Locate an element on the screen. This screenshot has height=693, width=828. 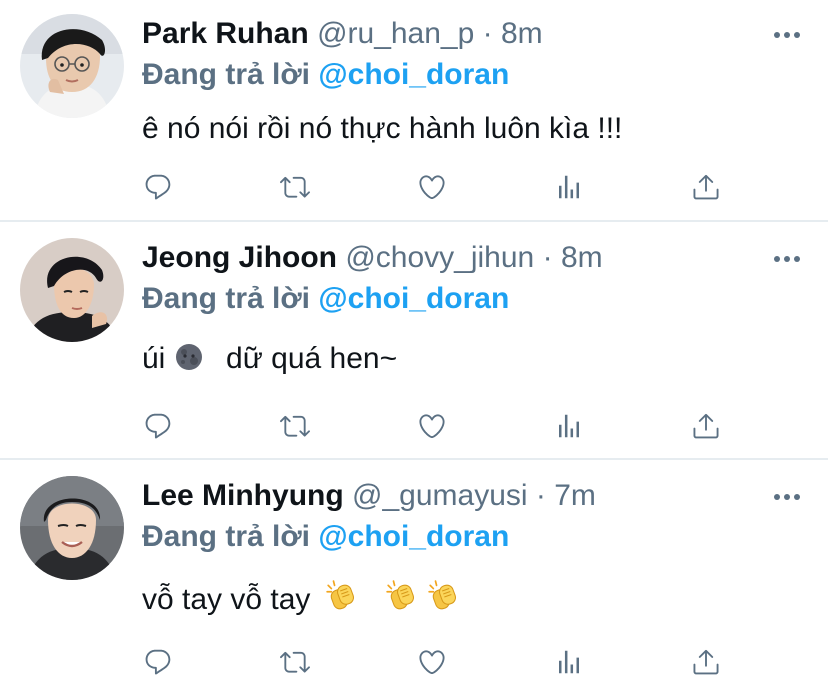
tweet-text: vỗ tay vỗ tay is located at coordinates (301, 598).